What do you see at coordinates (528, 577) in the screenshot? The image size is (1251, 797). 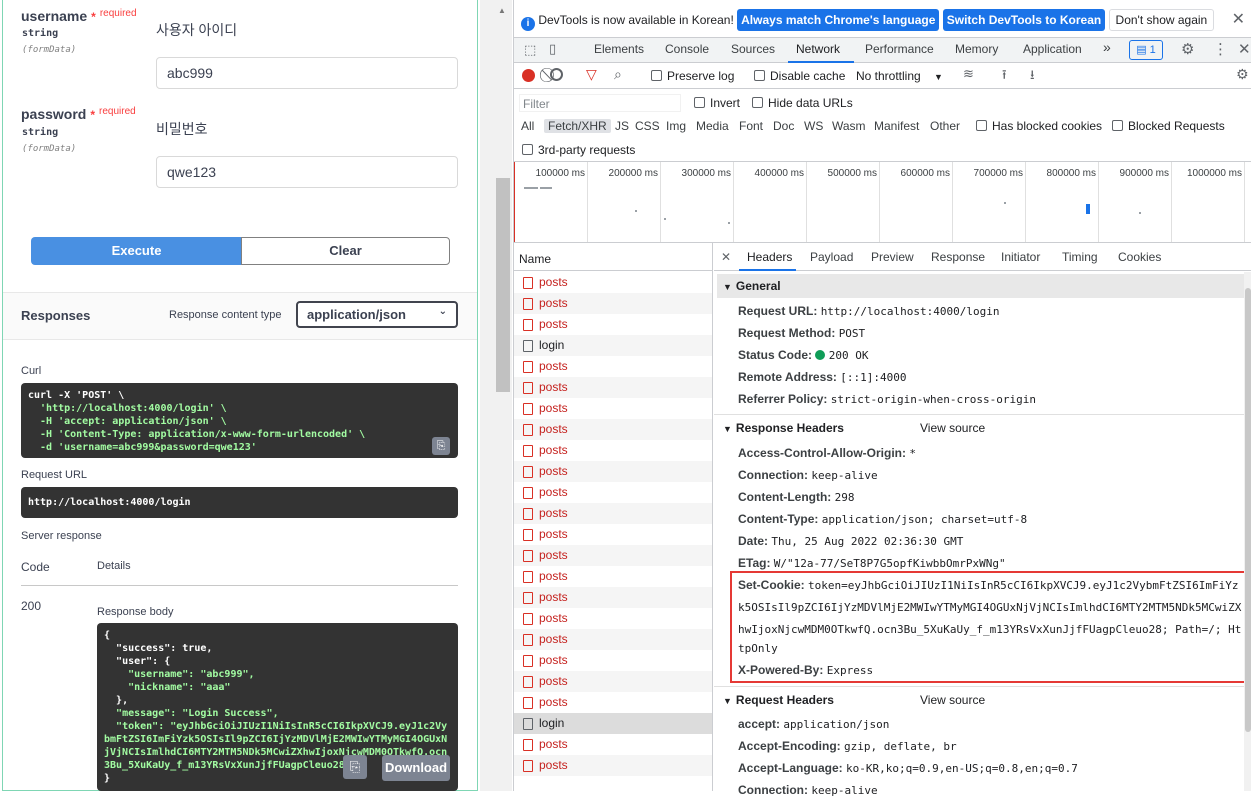 I see `request-file-icon` at bounding box center [528, 577].